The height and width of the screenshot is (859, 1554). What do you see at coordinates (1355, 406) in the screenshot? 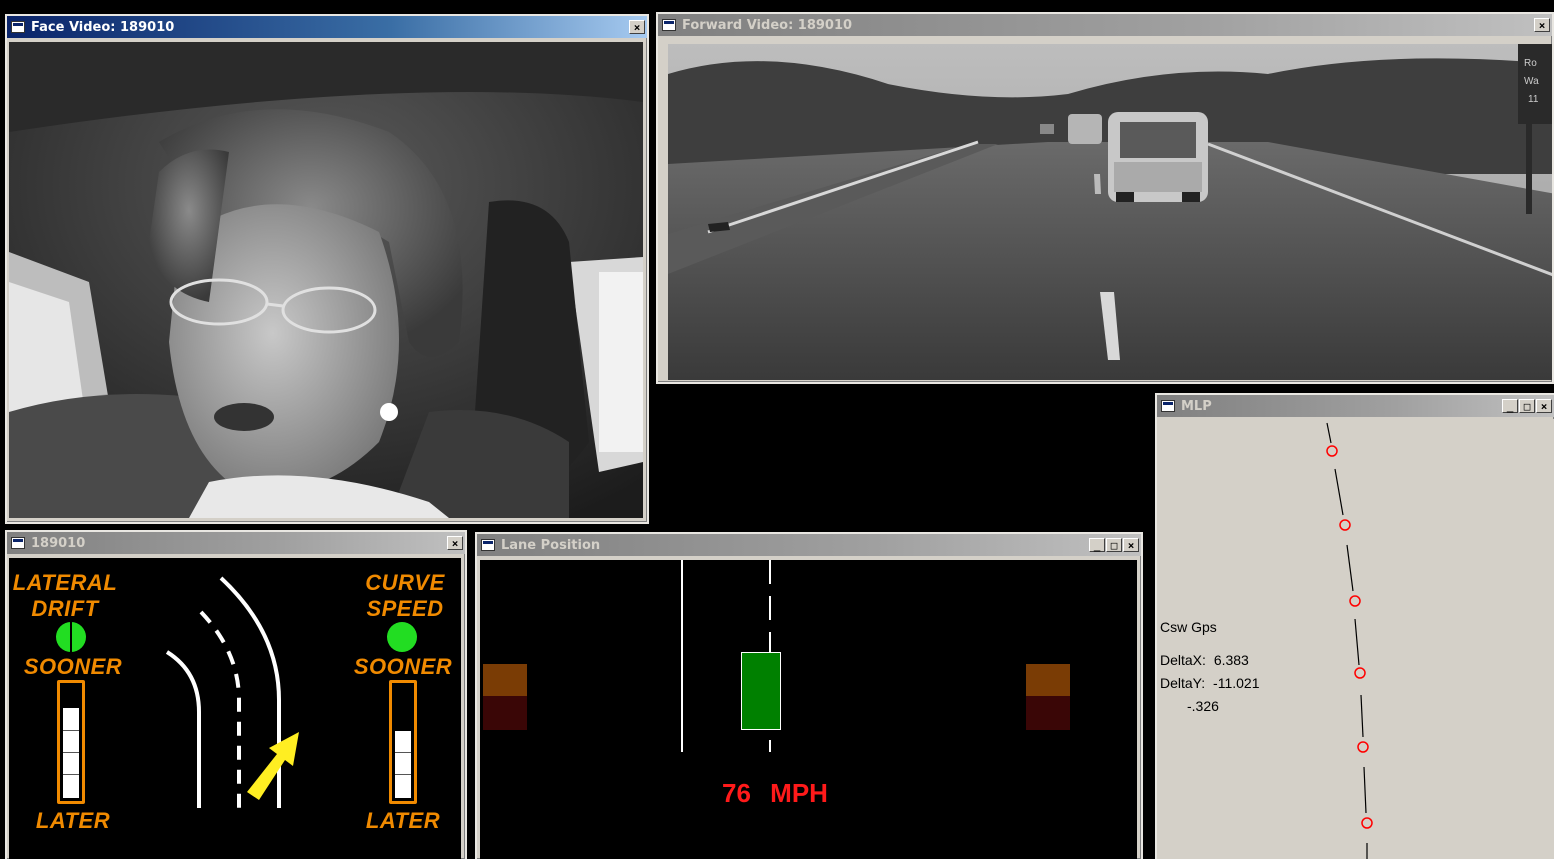
I see `mlp-titlebar: MLP _ □ ×` at bounding box center [1355, 406].